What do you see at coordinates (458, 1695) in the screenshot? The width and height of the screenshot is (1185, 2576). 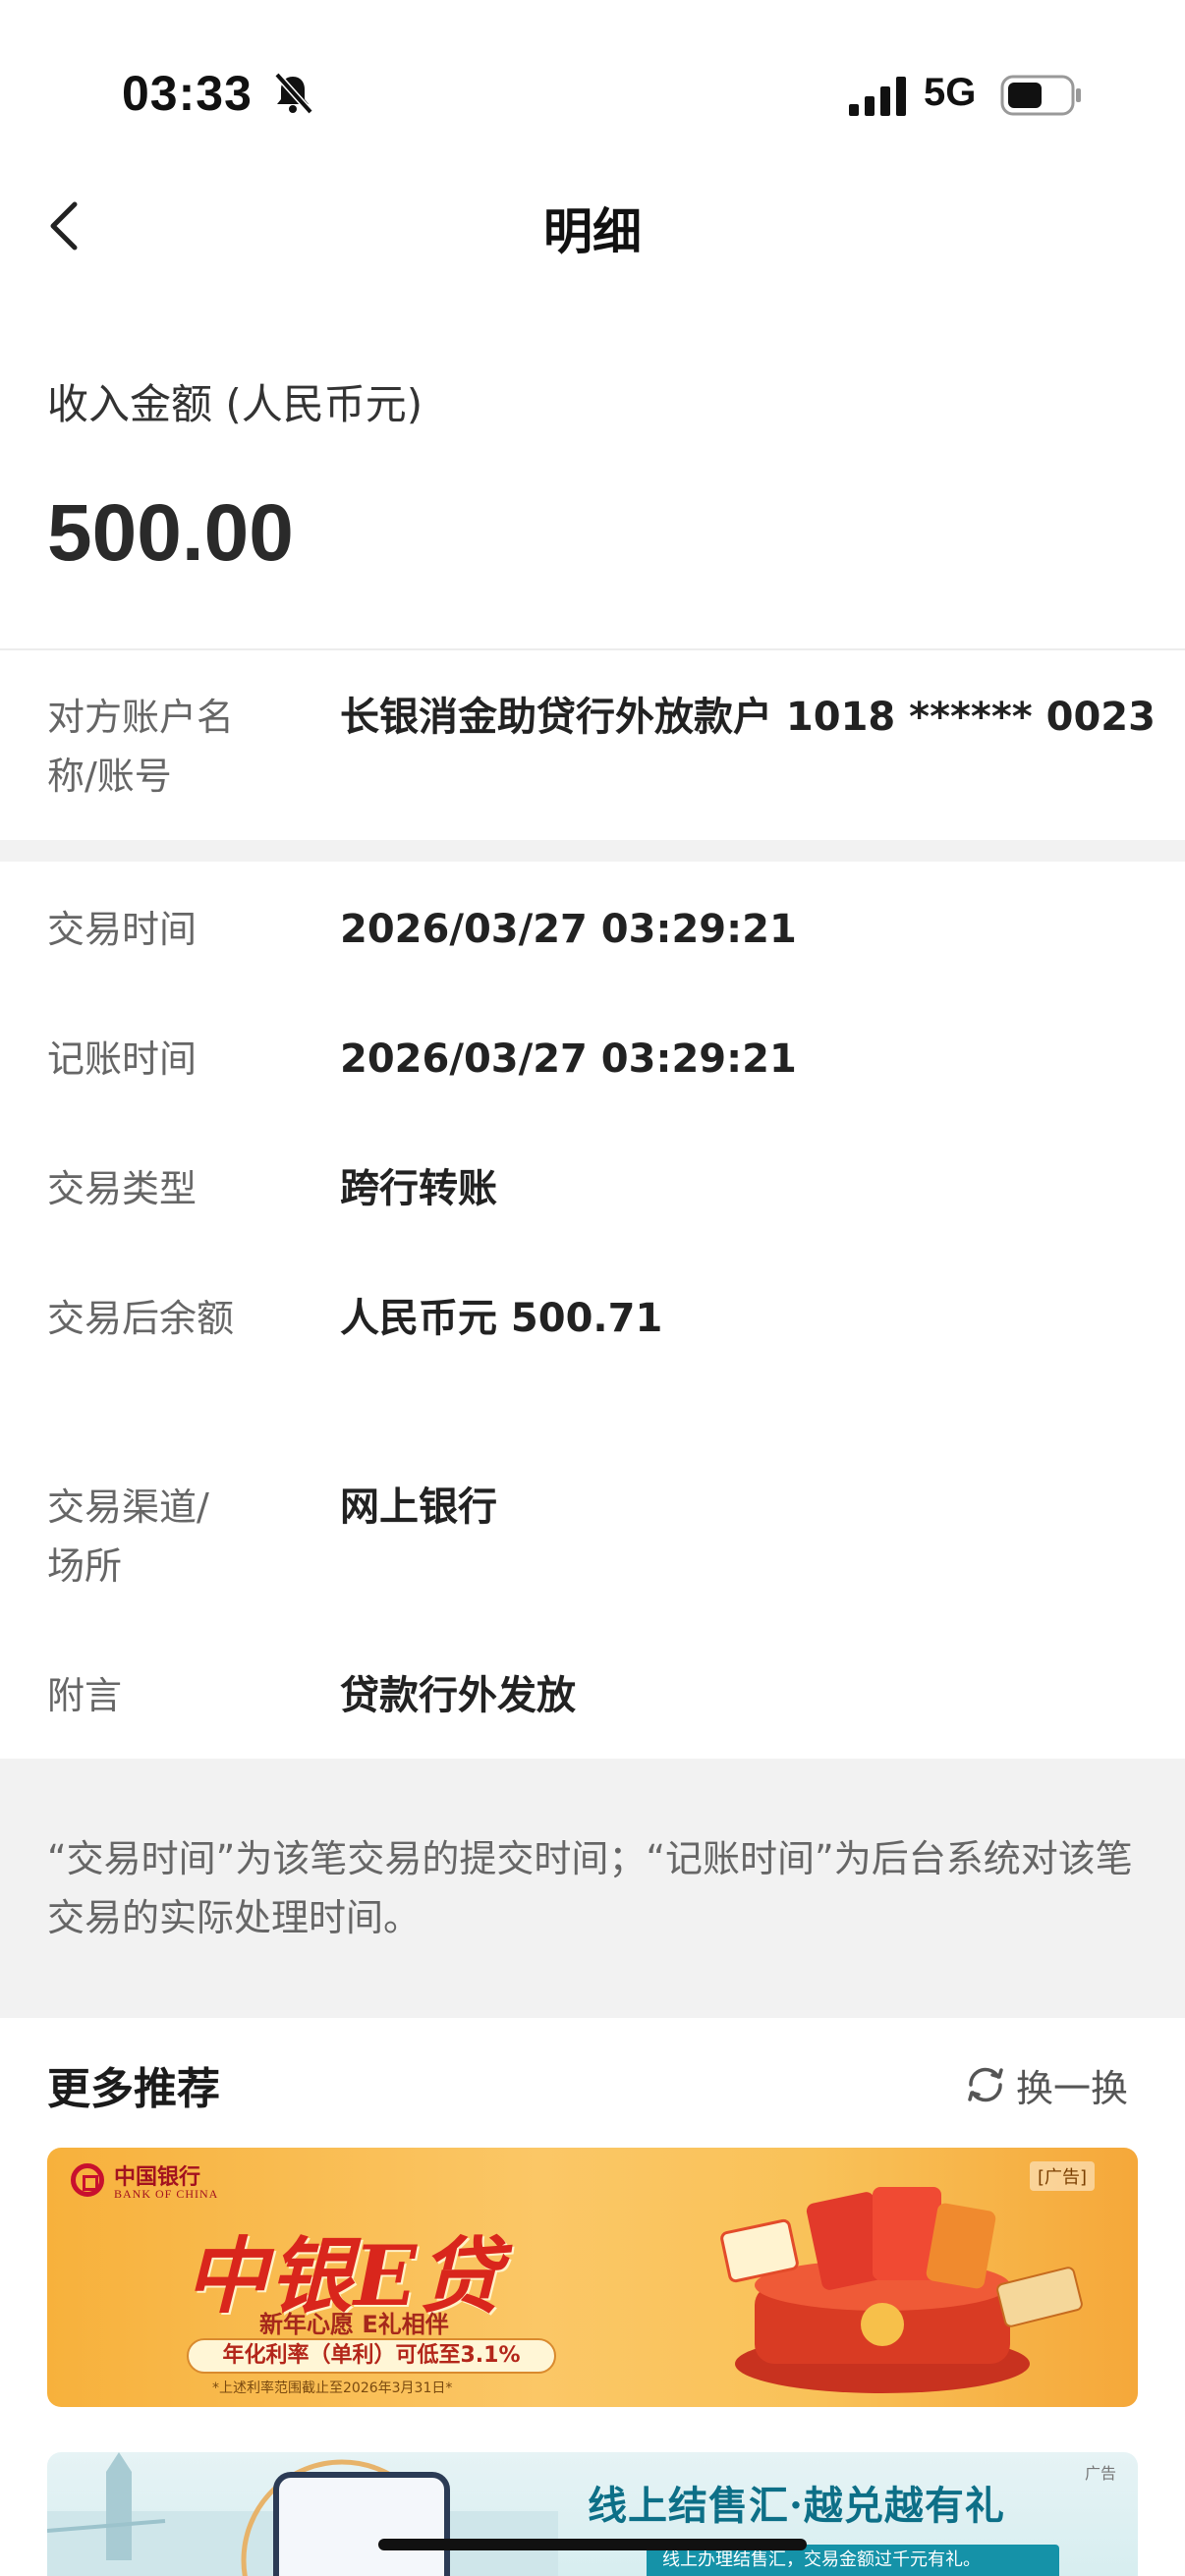 I see `detail-value: 贷款行外发放` at bounding box center [458, 1695].